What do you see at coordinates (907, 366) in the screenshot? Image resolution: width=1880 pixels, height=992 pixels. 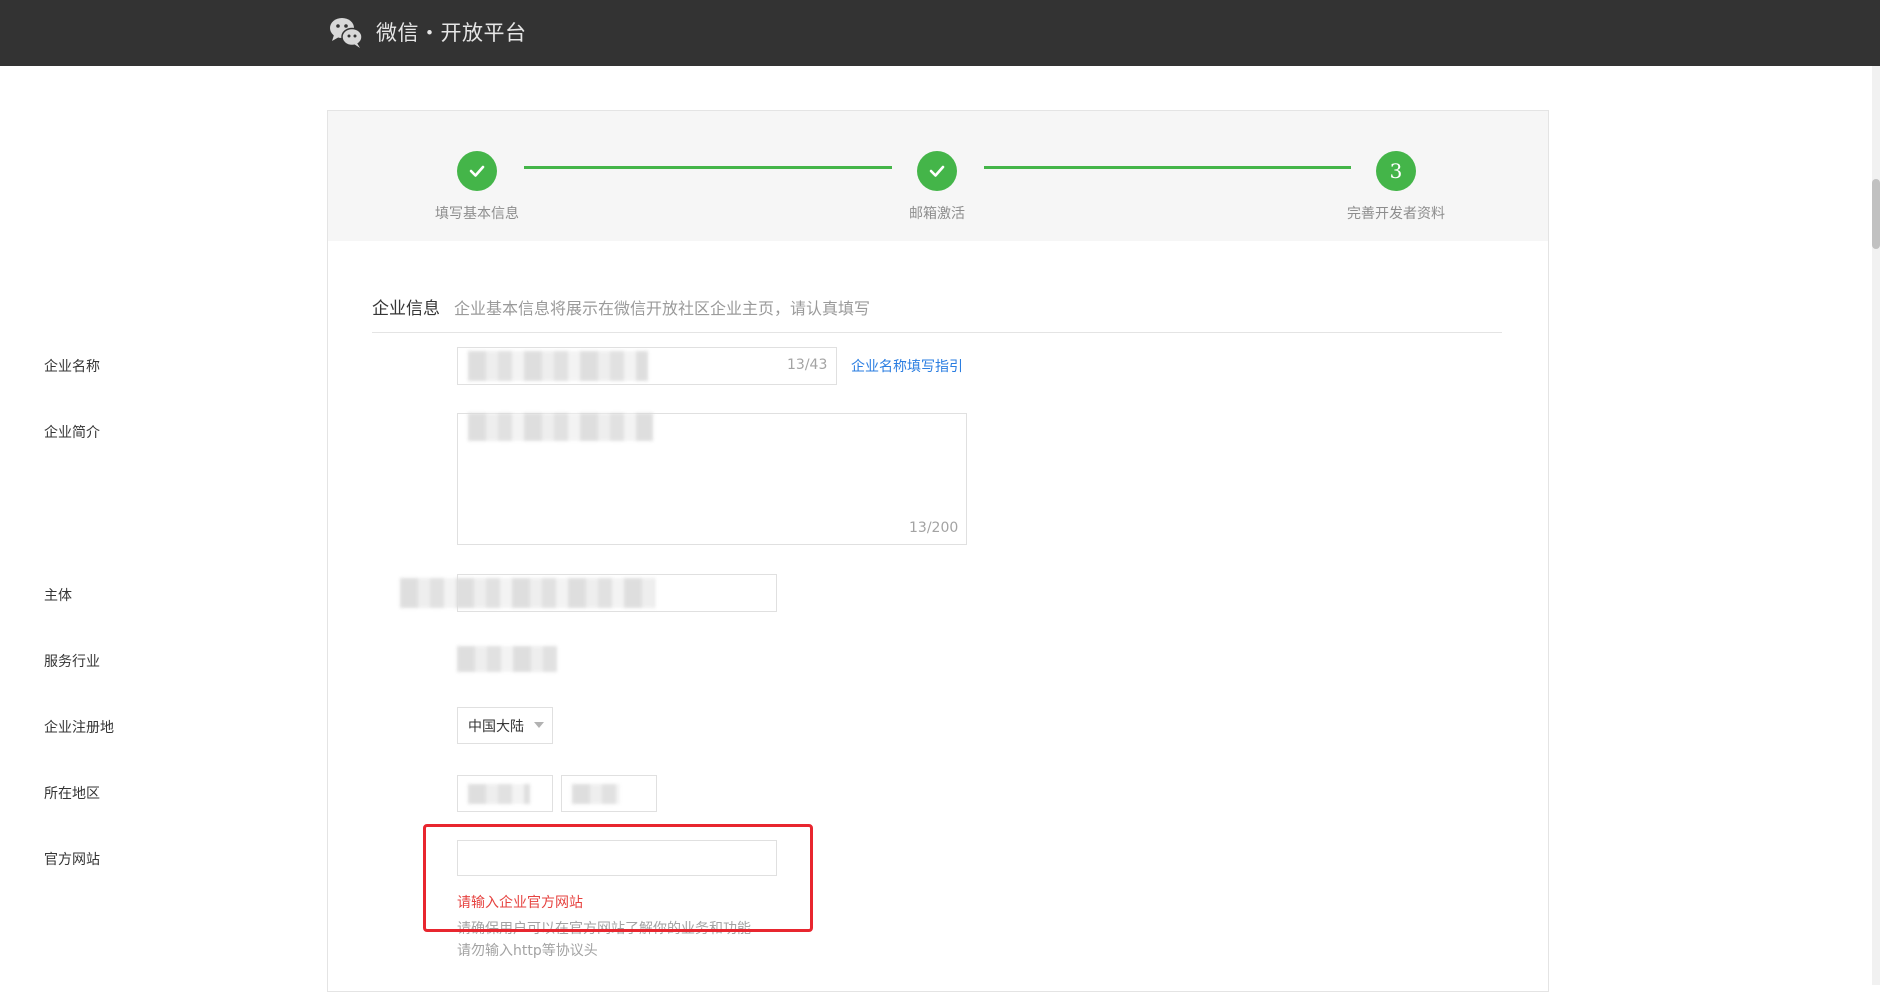 I see `company-name-guide-link: 企业名称填写指引` at bounding box center [907, 366].